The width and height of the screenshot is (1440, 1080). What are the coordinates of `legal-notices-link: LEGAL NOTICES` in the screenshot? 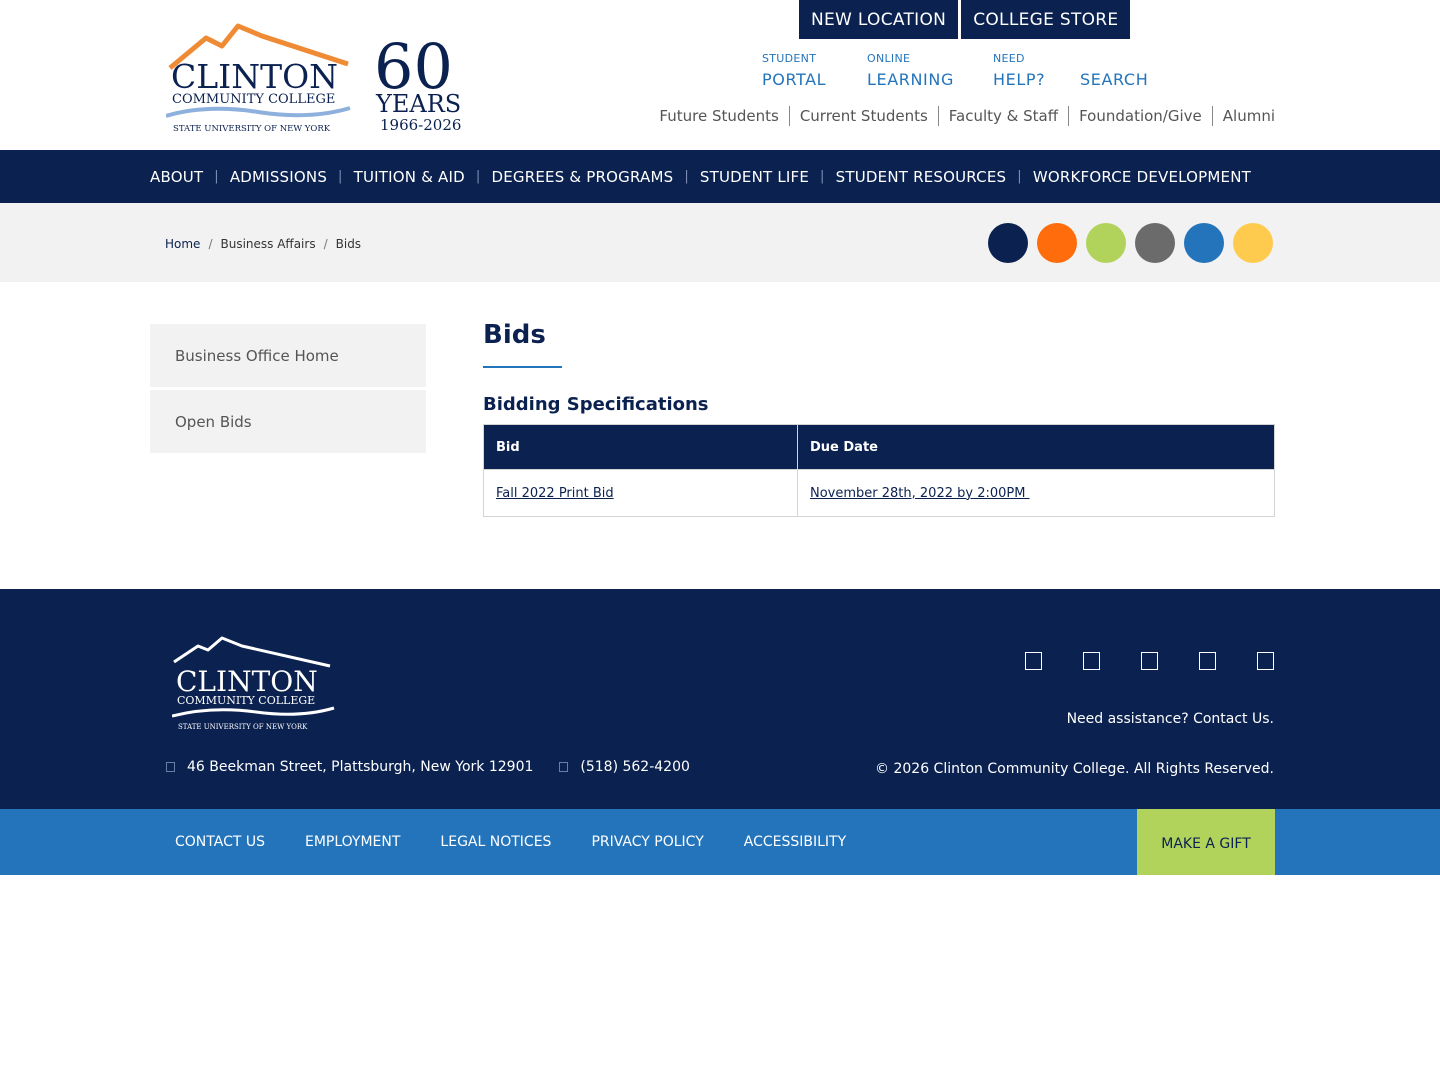 It's located at (495, 842).